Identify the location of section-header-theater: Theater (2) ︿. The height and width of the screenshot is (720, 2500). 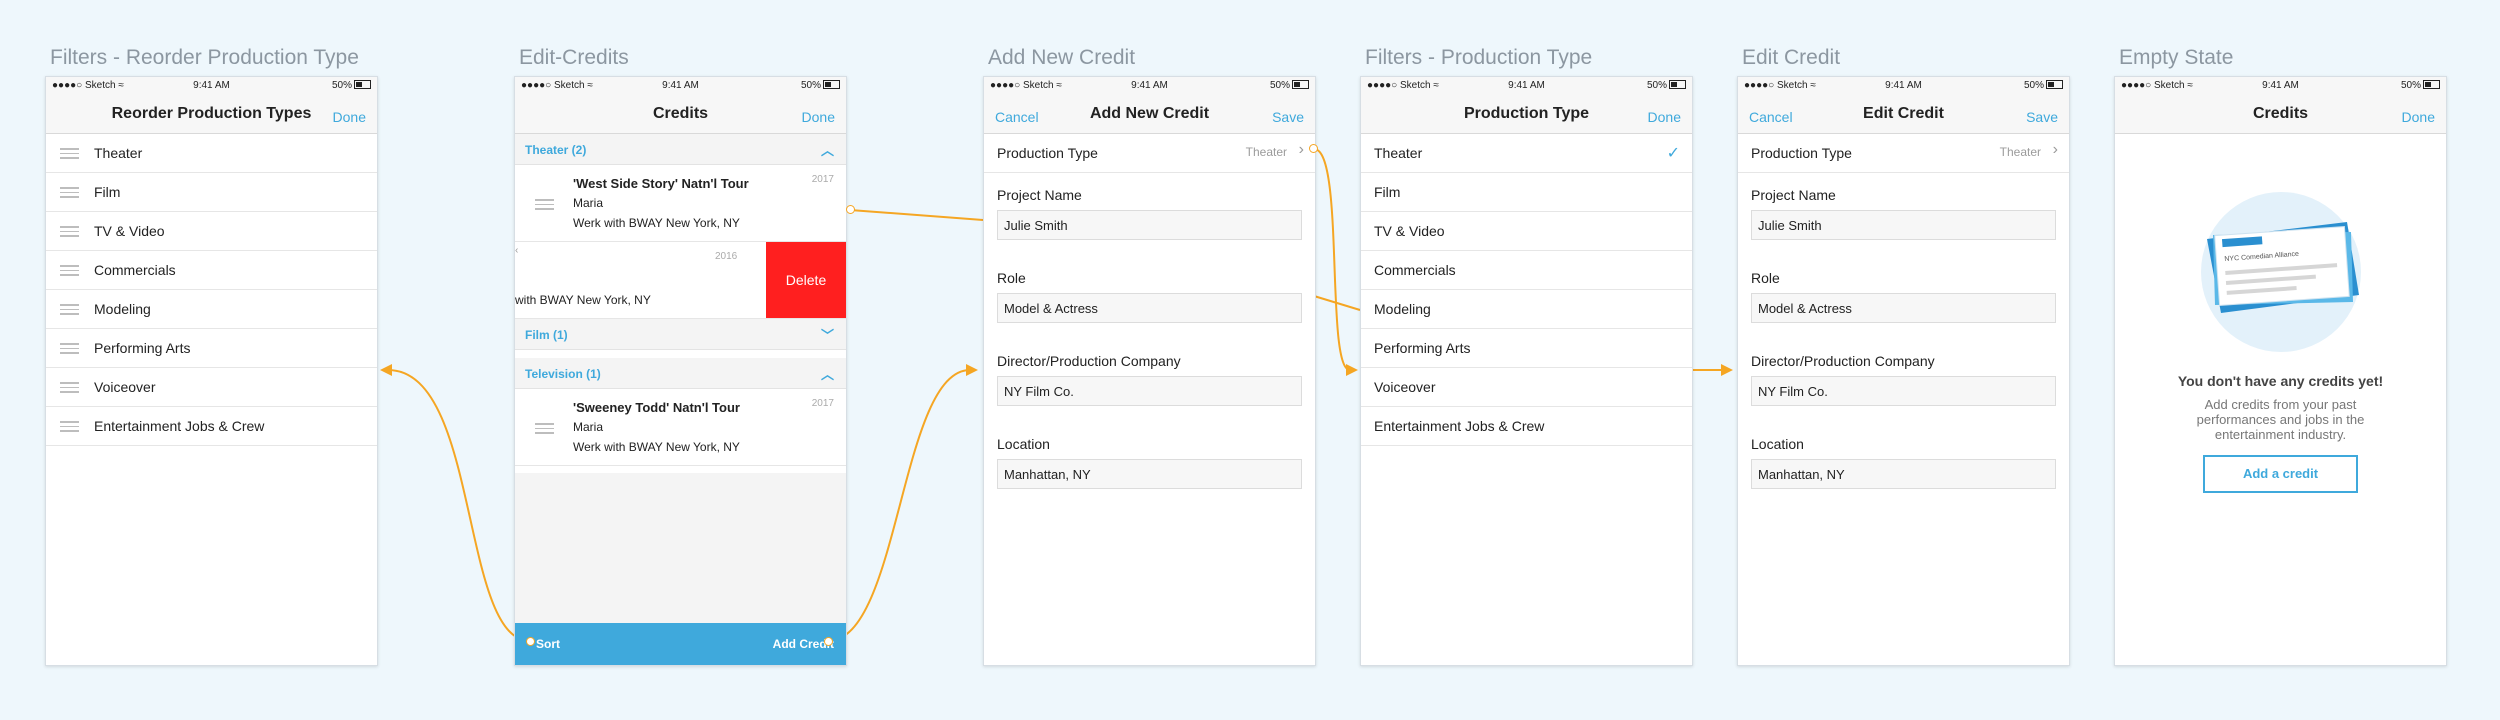
(680, 149).